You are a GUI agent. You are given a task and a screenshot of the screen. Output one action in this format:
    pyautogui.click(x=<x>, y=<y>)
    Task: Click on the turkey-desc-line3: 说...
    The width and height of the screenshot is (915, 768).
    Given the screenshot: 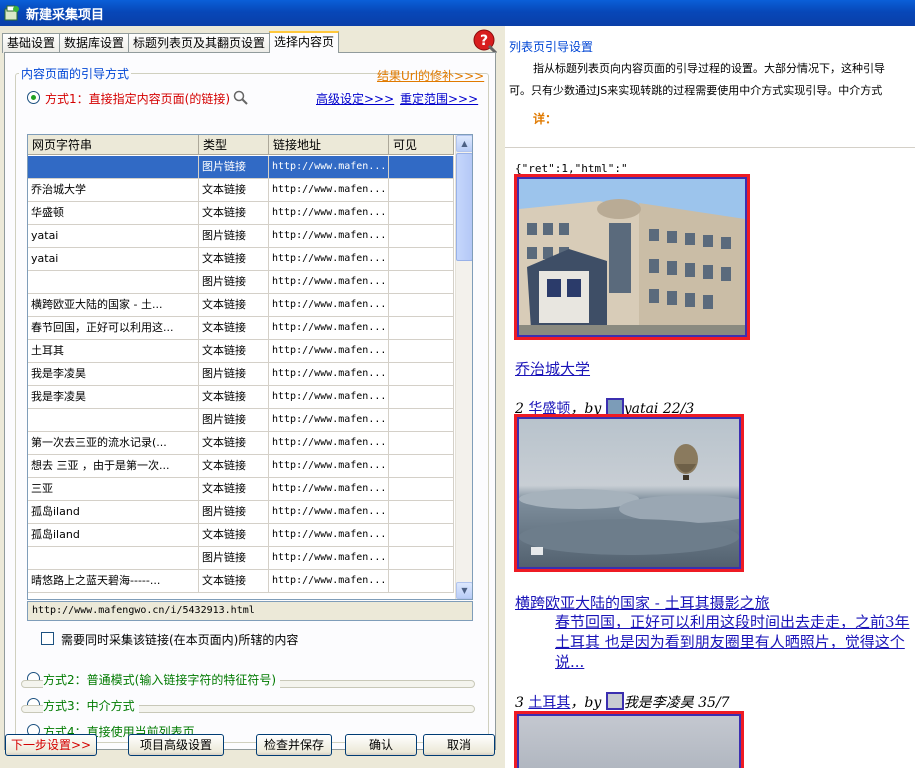 What is the action you would take?
    pyautogui.click(x=569, y=661)
    